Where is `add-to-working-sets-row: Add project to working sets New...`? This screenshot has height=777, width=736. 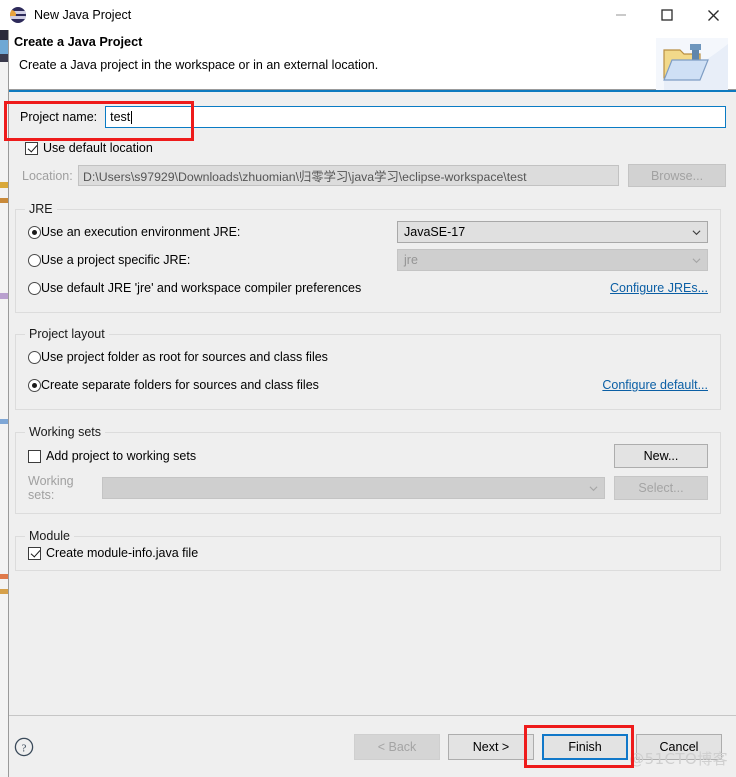
add-to-working-sets-row: Add project to working sets New... is located at coordinates (368, 456).